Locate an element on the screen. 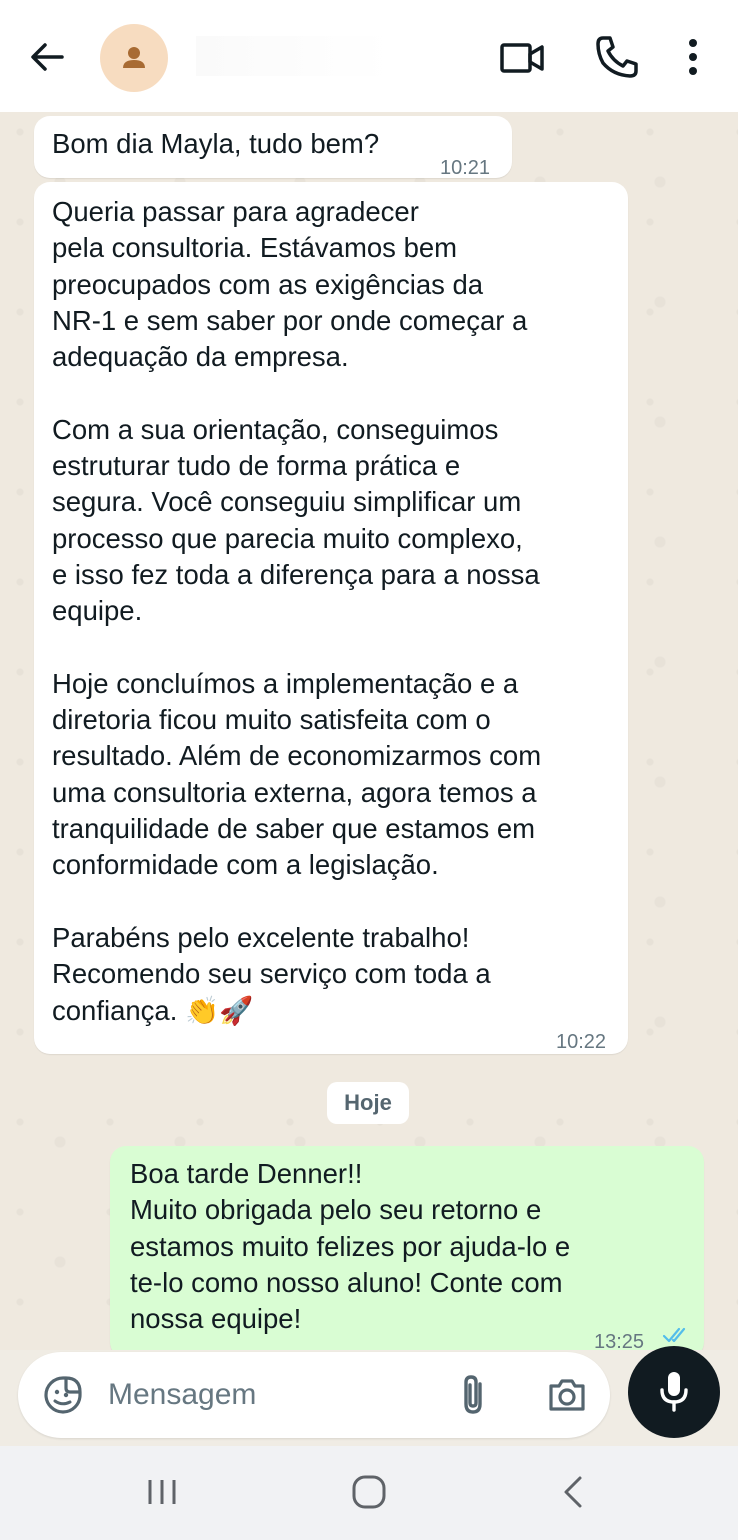  recent-apps-button is located at coordinates (162, 1494).